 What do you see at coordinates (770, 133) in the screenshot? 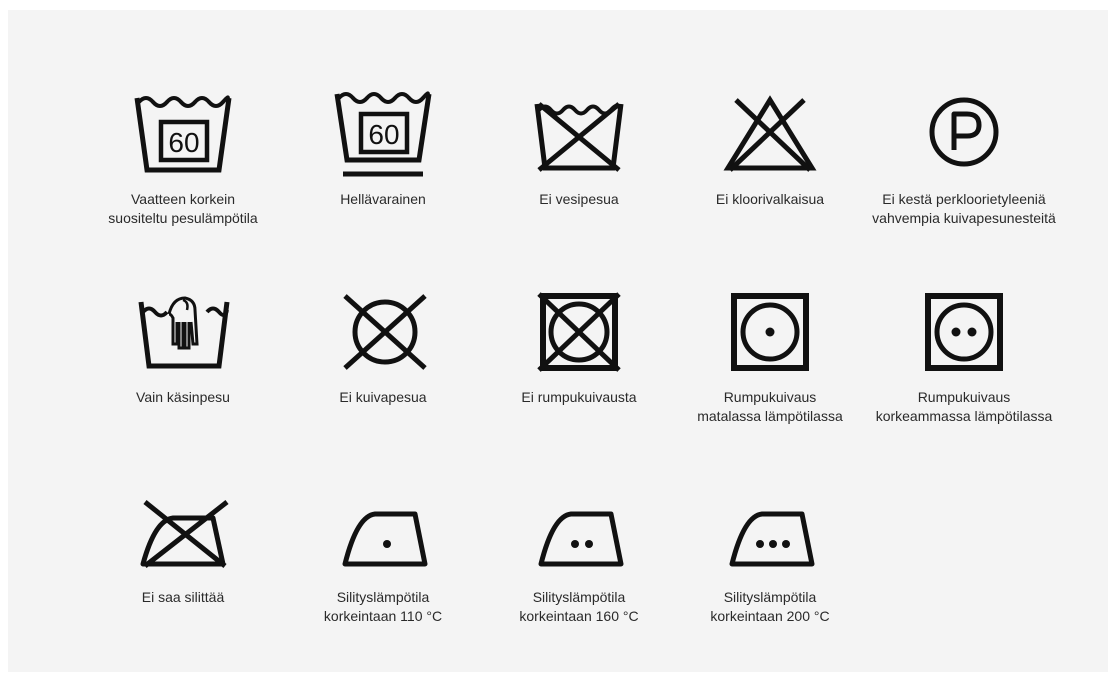
I see `no-bleach-icon` at bounding box center [770, 133].